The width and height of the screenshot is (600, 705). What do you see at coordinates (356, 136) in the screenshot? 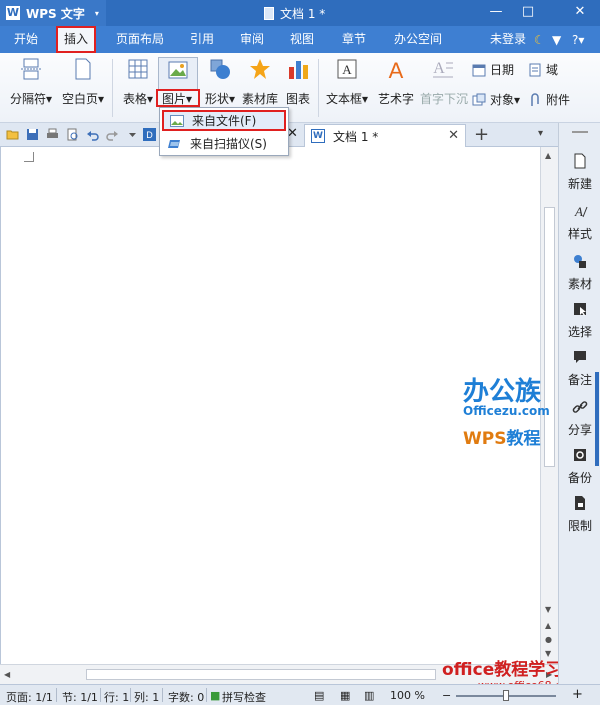
I see `doc-tab-label: 文档 1 *` at bounding box center [356, 136].